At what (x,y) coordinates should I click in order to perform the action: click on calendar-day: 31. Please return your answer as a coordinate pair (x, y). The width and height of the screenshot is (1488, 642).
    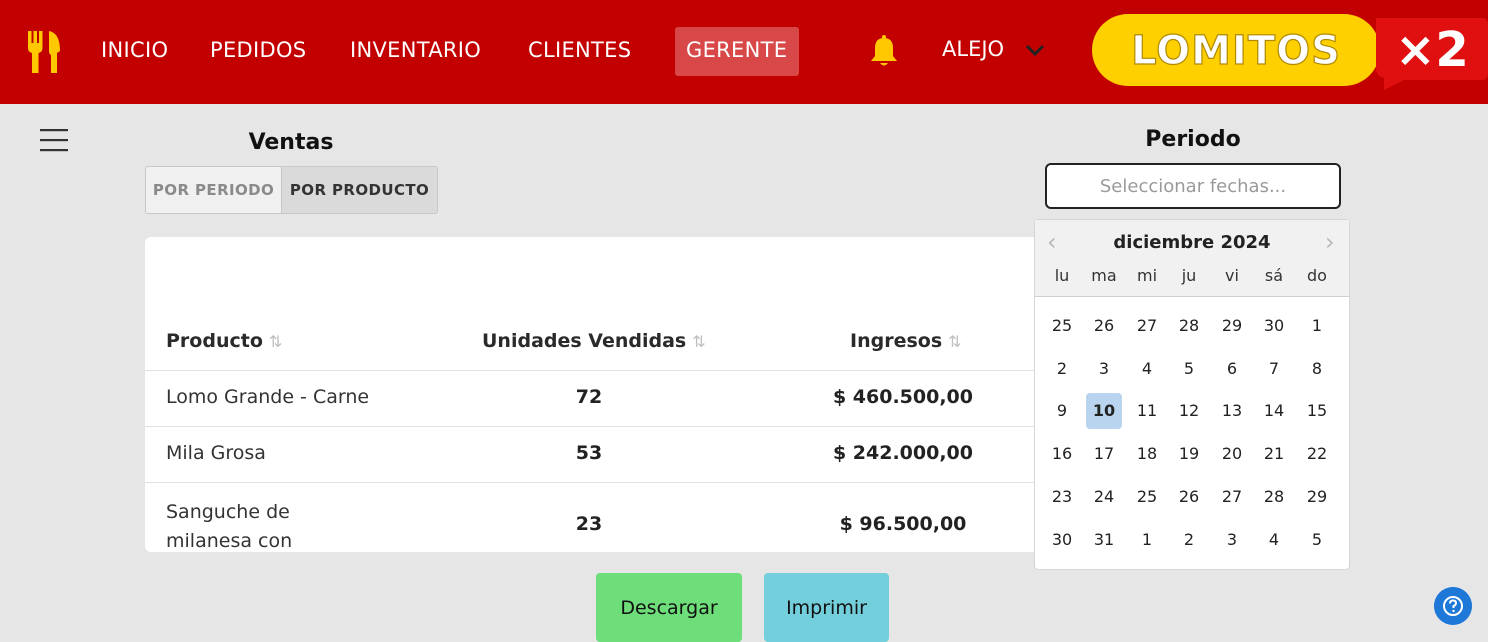
    Looking at the image, I should click on (1104, 540).